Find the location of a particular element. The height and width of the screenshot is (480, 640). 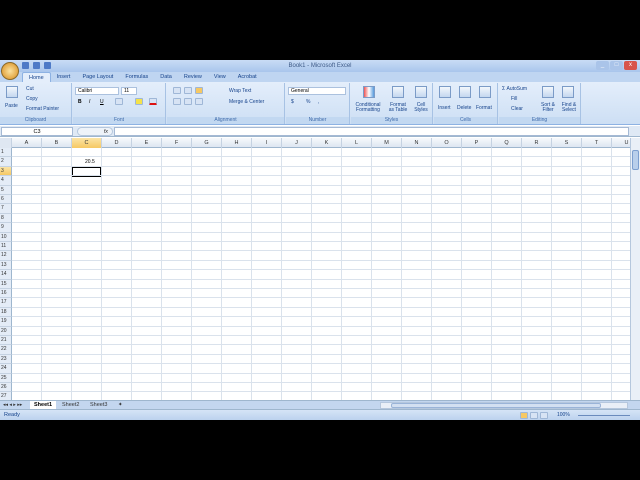

column-header-K: K is located at coordinates (327, 143).